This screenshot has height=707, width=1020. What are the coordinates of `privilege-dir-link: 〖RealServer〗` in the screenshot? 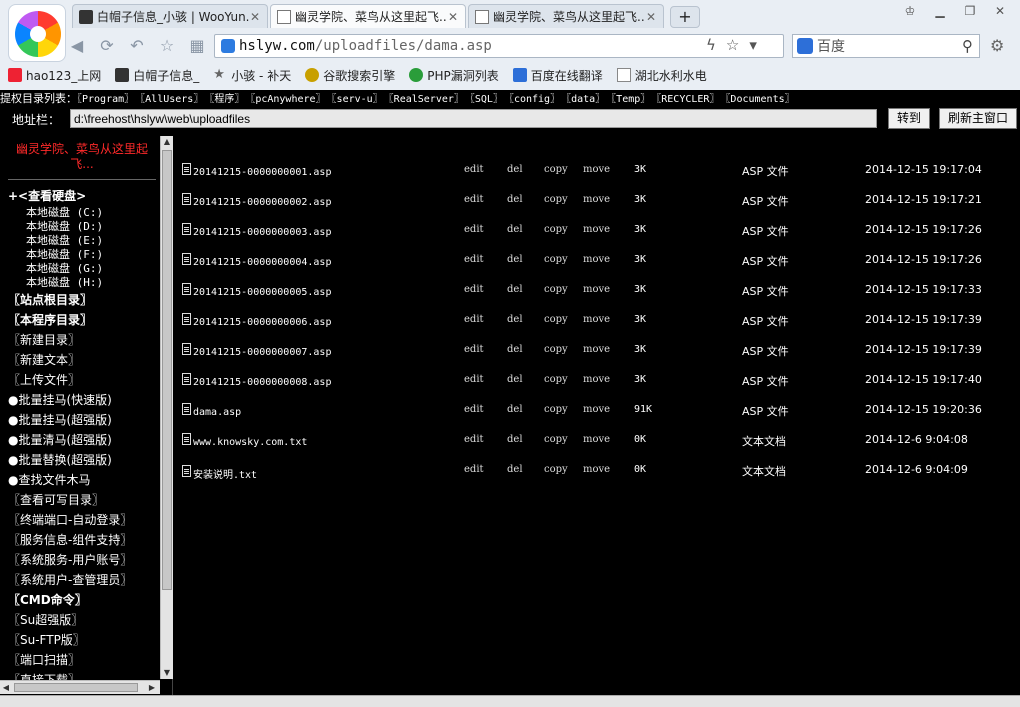 It's located at (426, 99).